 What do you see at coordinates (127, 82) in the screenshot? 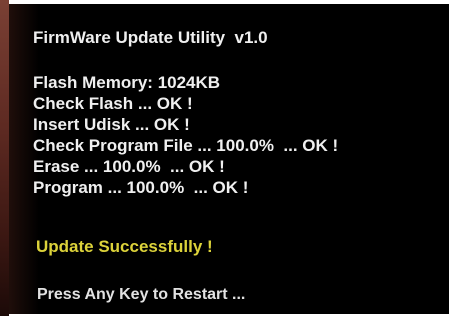
I see `flash-memory-line: Flash Memory: 1024KB` at bounding box center [127, 82].